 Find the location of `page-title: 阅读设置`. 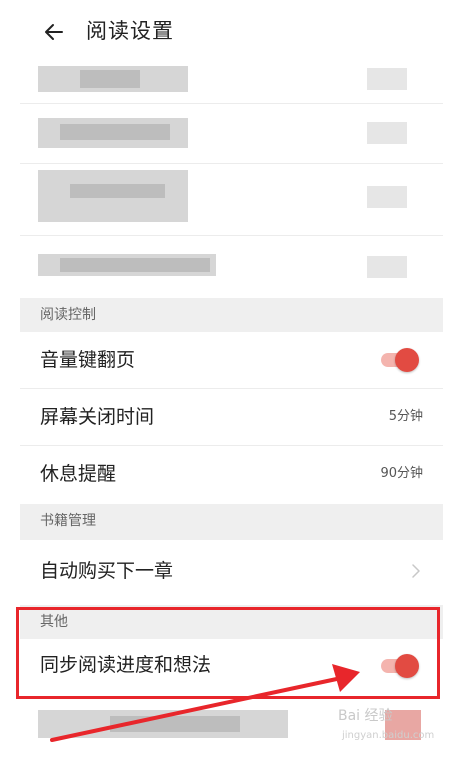

page-title: 阅读设置 is located at coordinates (130, 31).